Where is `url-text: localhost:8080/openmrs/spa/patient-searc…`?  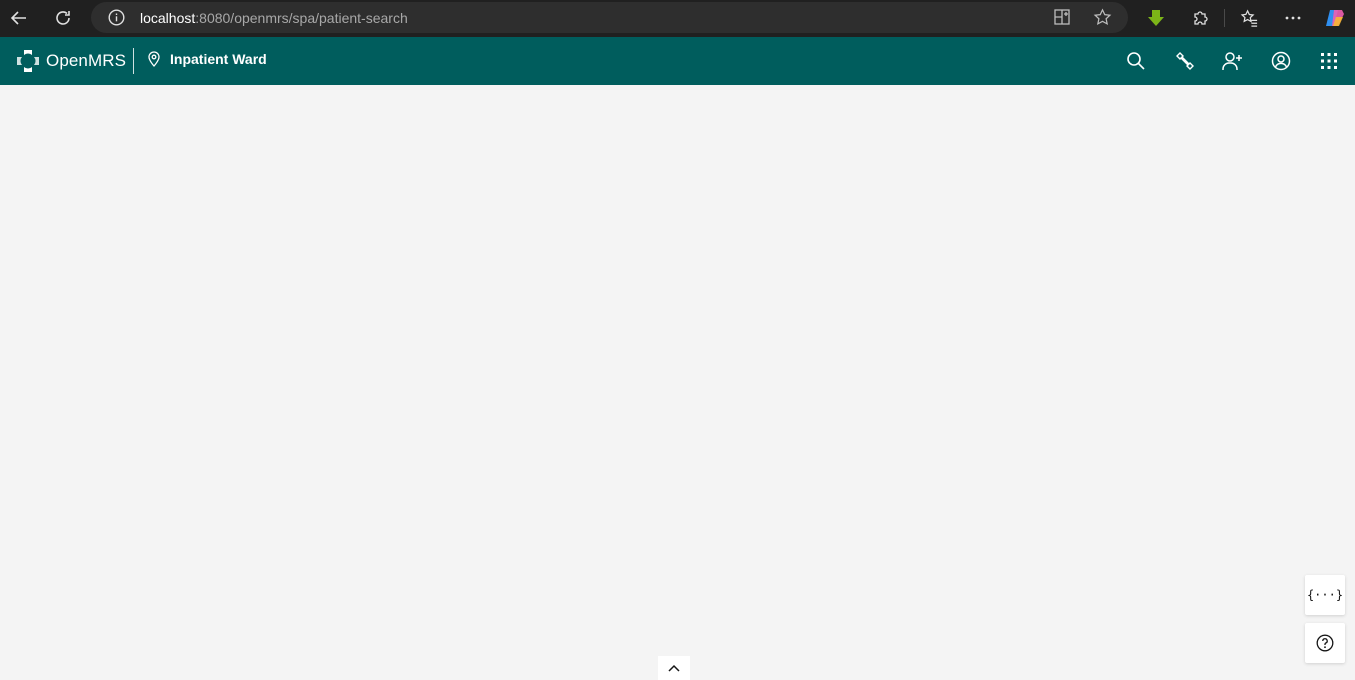 url-text: localhost:8080/openmrs/spa/patient-searc… is located at coordinates (274, 18).